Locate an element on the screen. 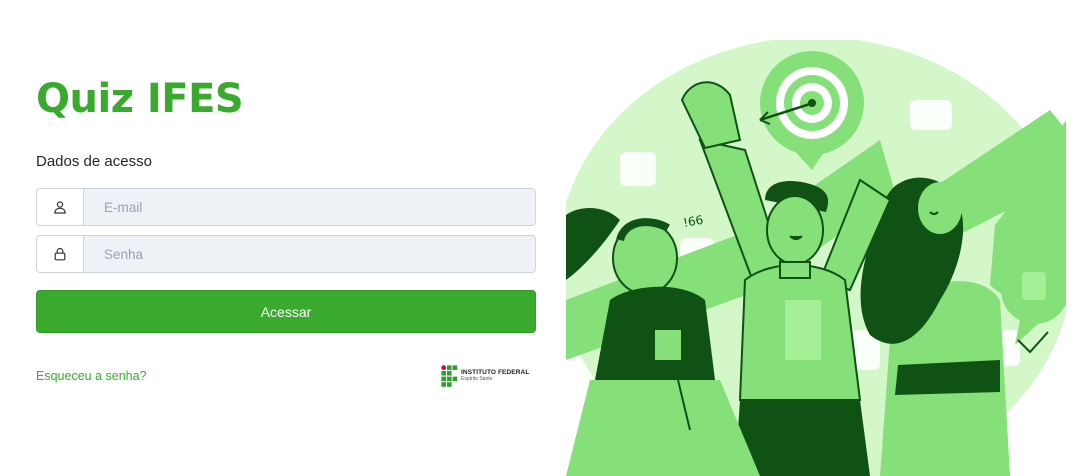 Image resolution: width=1090 pixels, height=476 pixels. ifes-logo-campus: Espírito Santo is located at coordinates (477, 379).